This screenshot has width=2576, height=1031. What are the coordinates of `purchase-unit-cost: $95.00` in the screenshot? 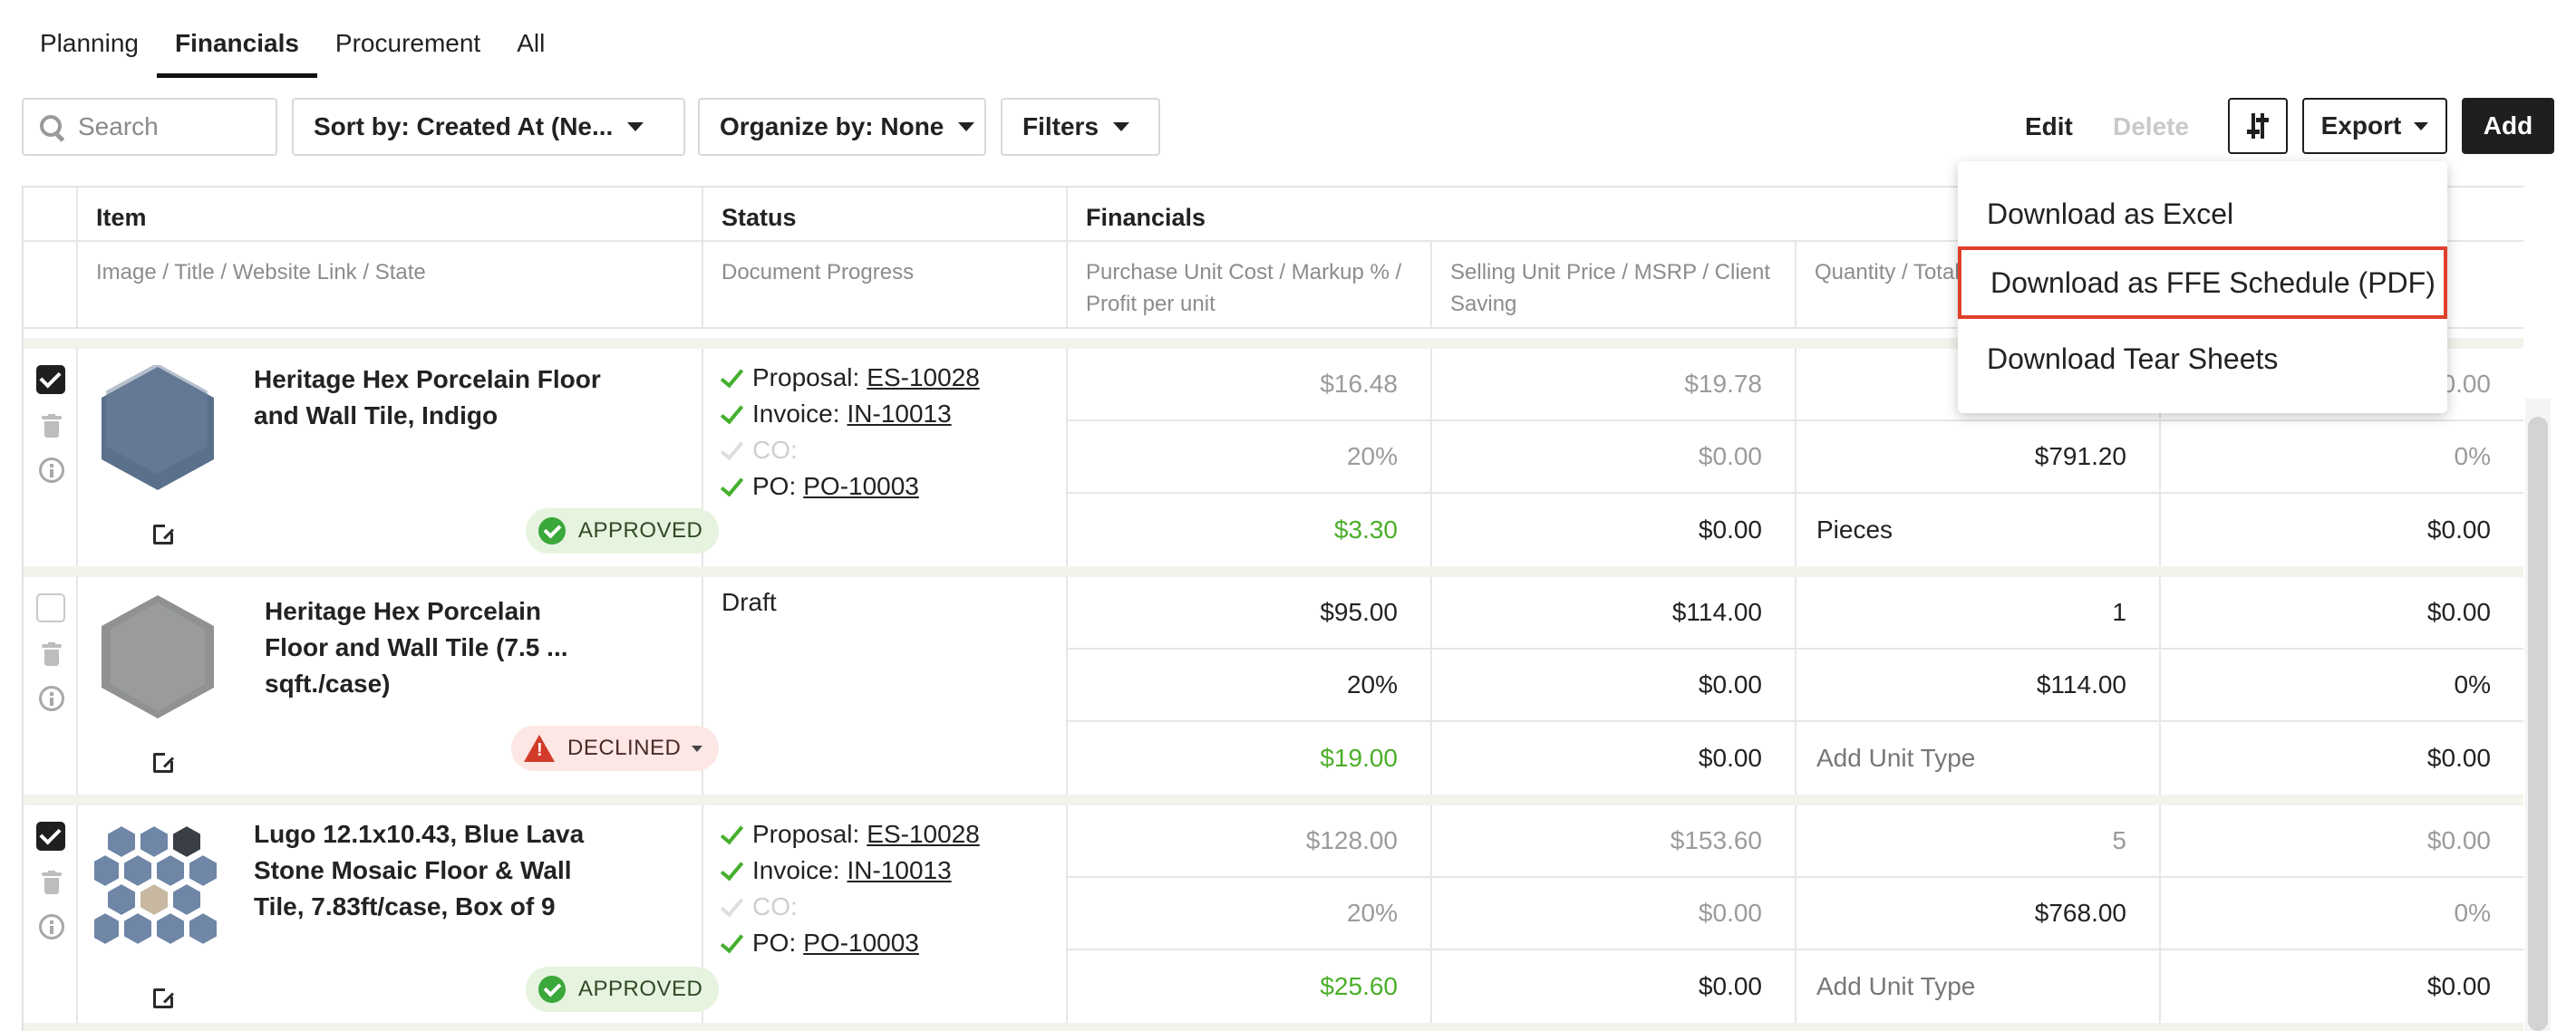 It's located at (1250, 613).